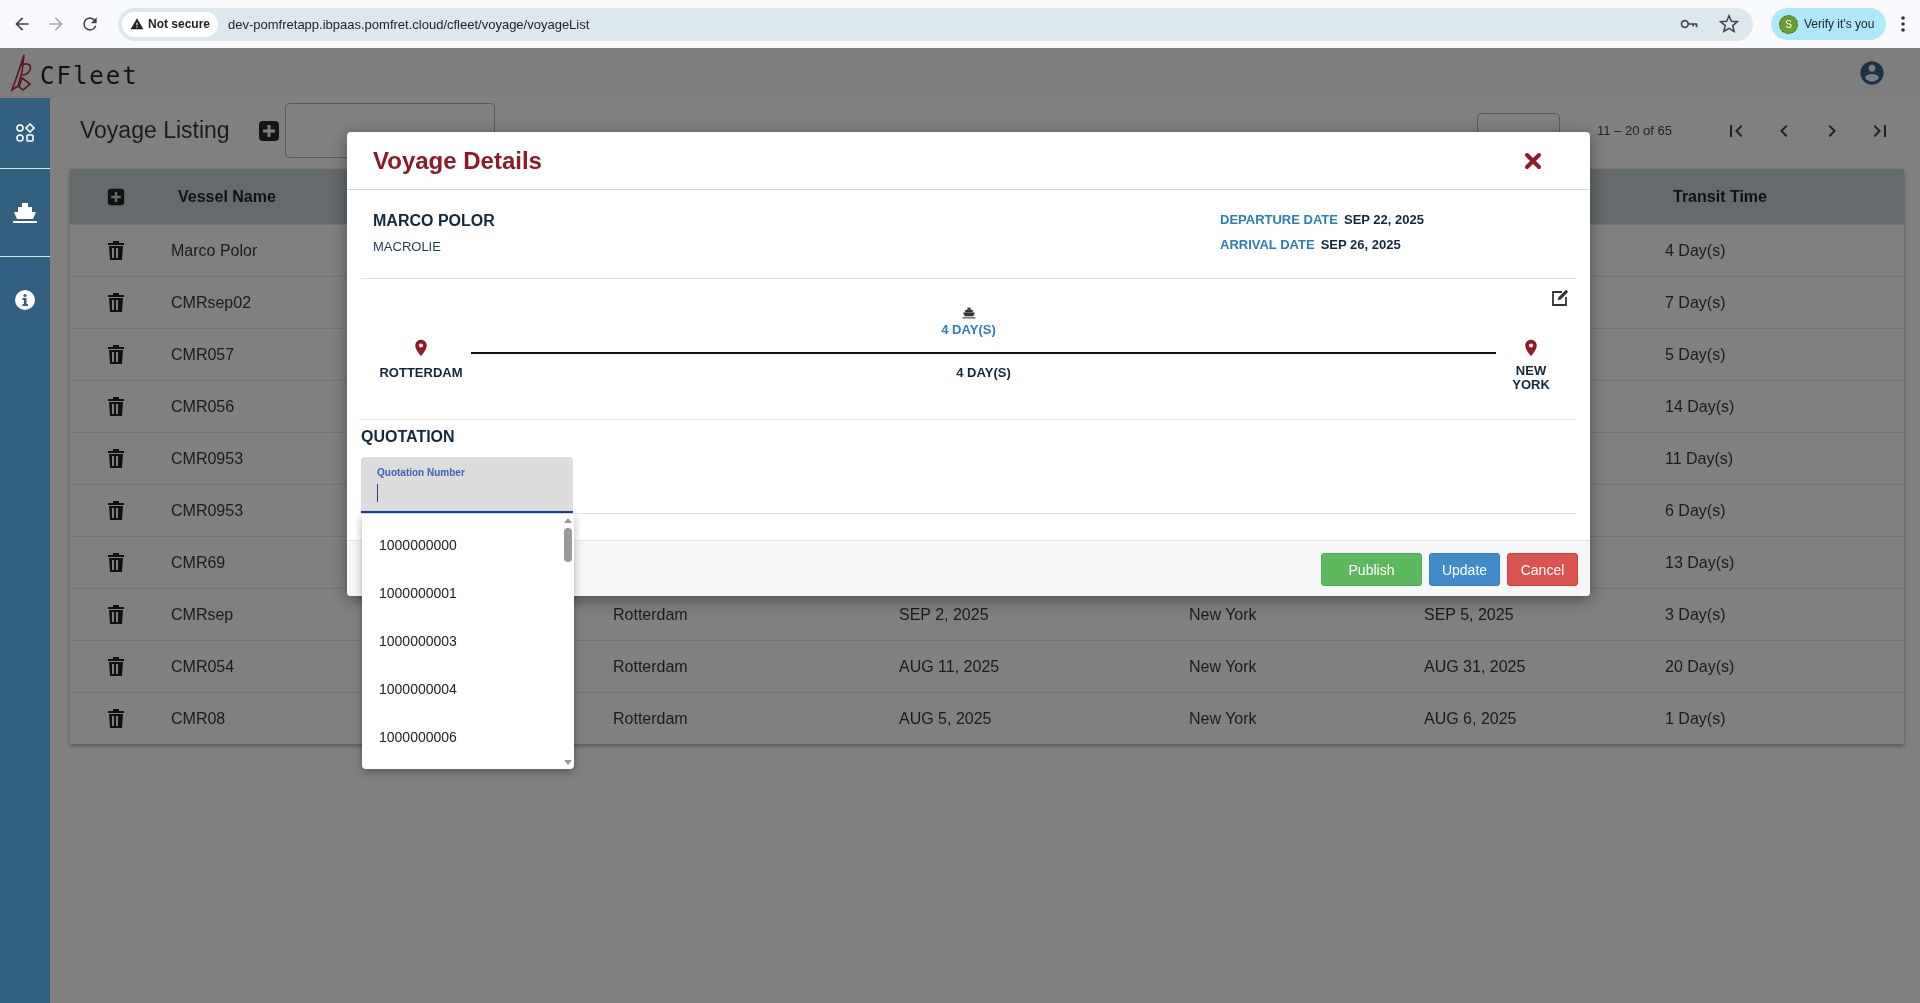  I want to click on warning-icon, so click(137, 24).